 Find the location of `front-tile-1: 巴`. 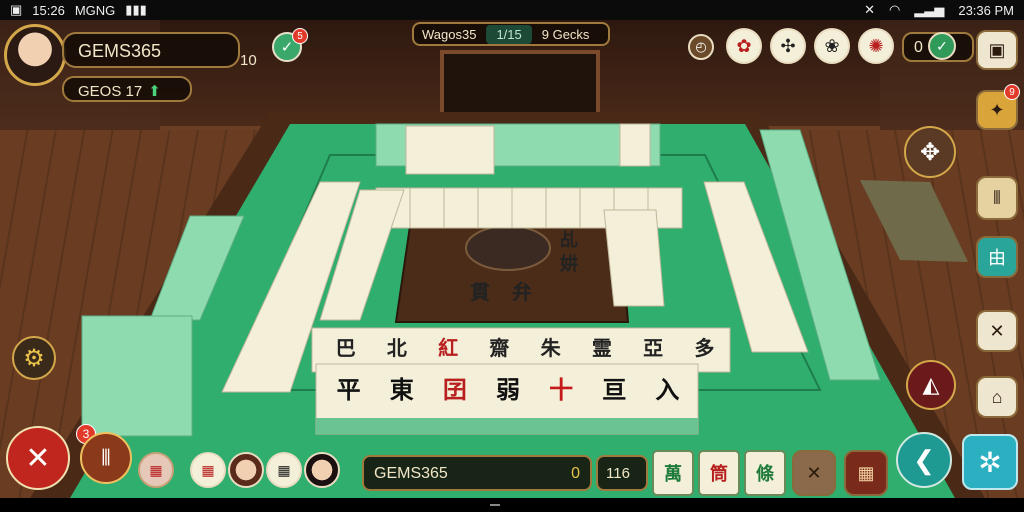

front-tile-1: 巴 is located at coordinates (345, 348).